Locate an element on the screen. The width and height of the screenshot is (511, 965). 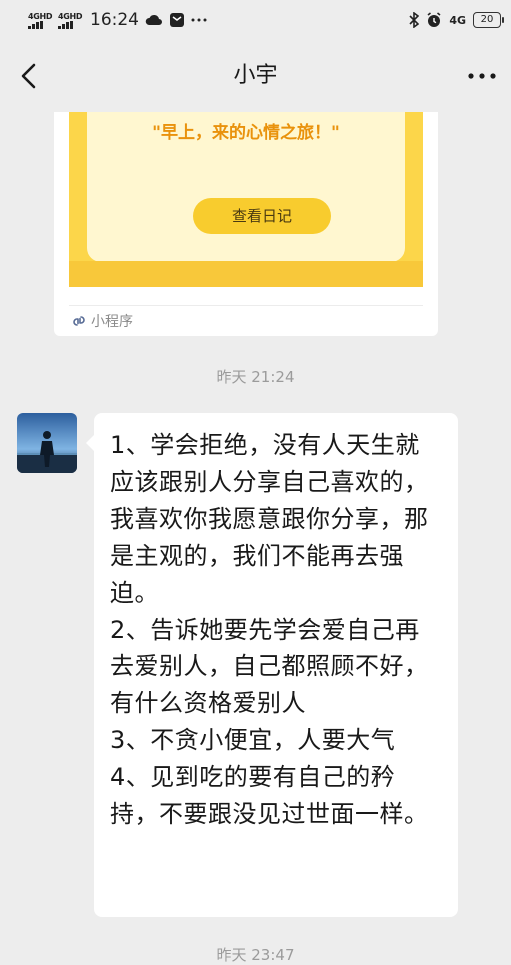
avatar is located at coordinates (47, 443).